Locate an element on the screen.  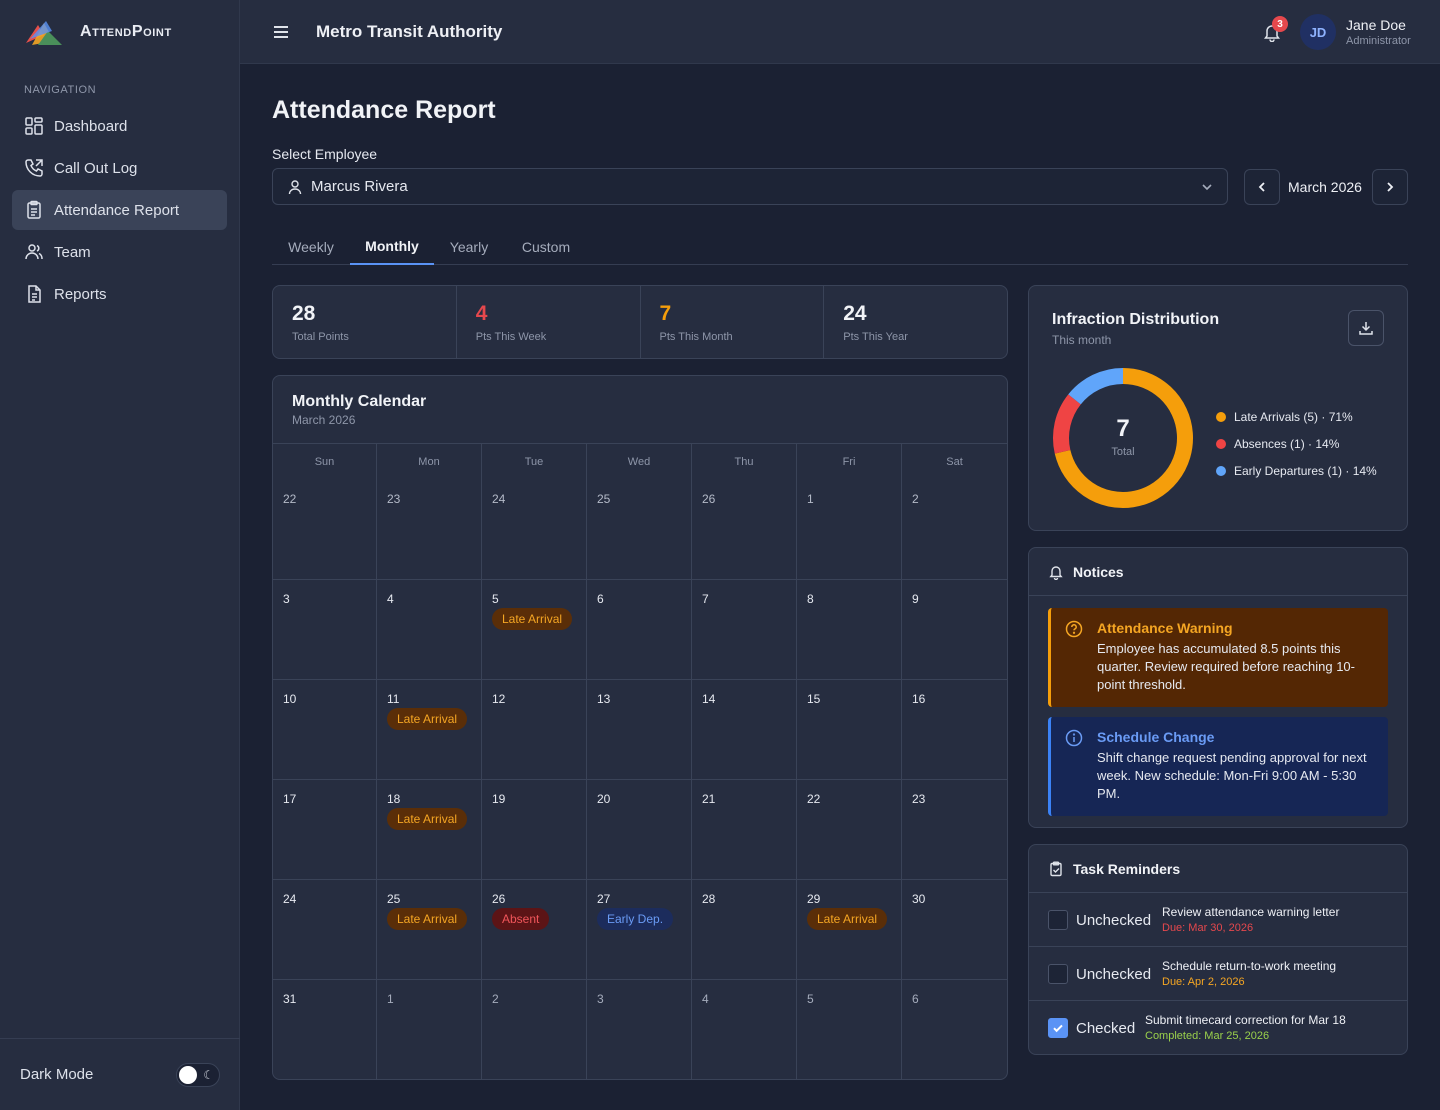
check-icon is located at coordinates (1058, 1028).